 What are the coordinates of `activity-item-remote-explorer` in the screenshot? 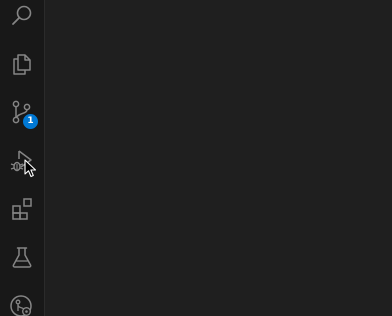 It's located at (22, 299).